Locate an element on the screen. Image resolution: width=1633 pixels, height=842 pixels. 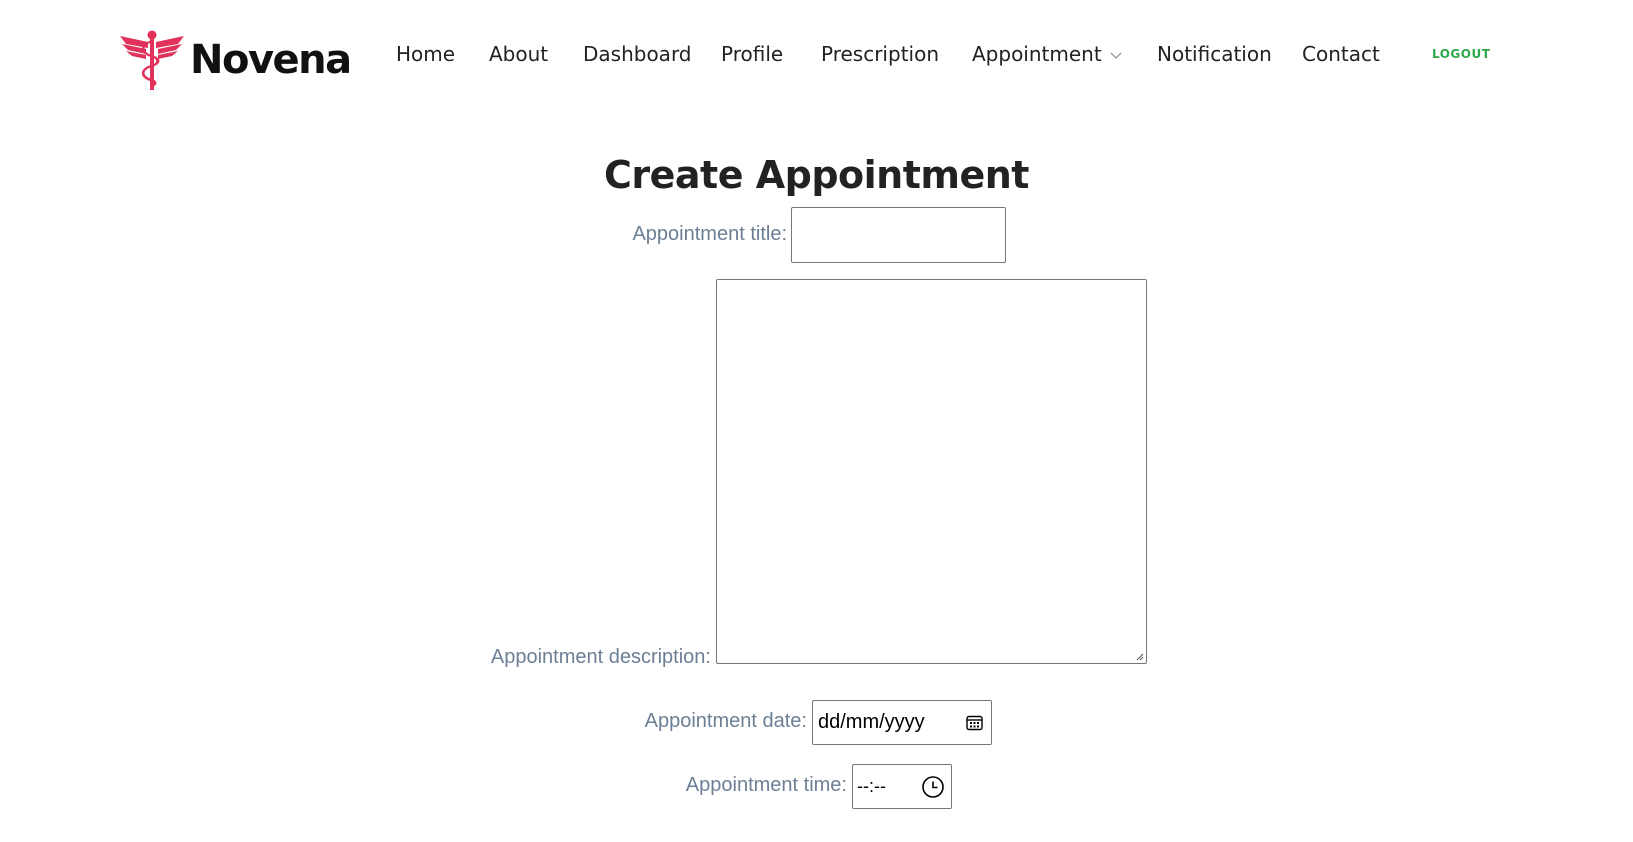
nav-prescription: Prescription is located at coordinates (880, 54).